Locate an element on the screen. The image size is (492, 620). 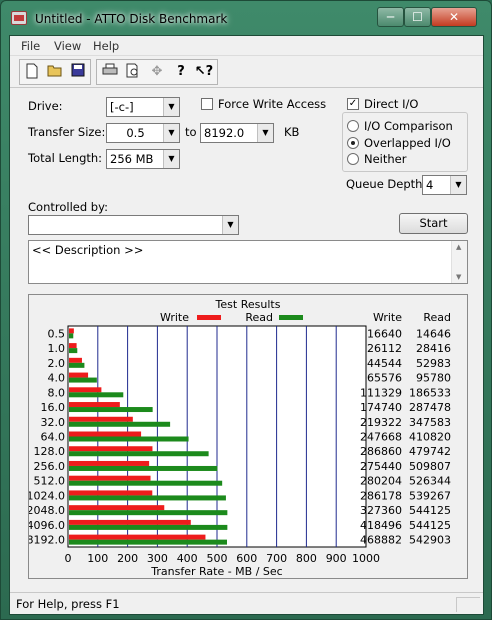
read-value: 509807 is located at coordinates (430, 466).